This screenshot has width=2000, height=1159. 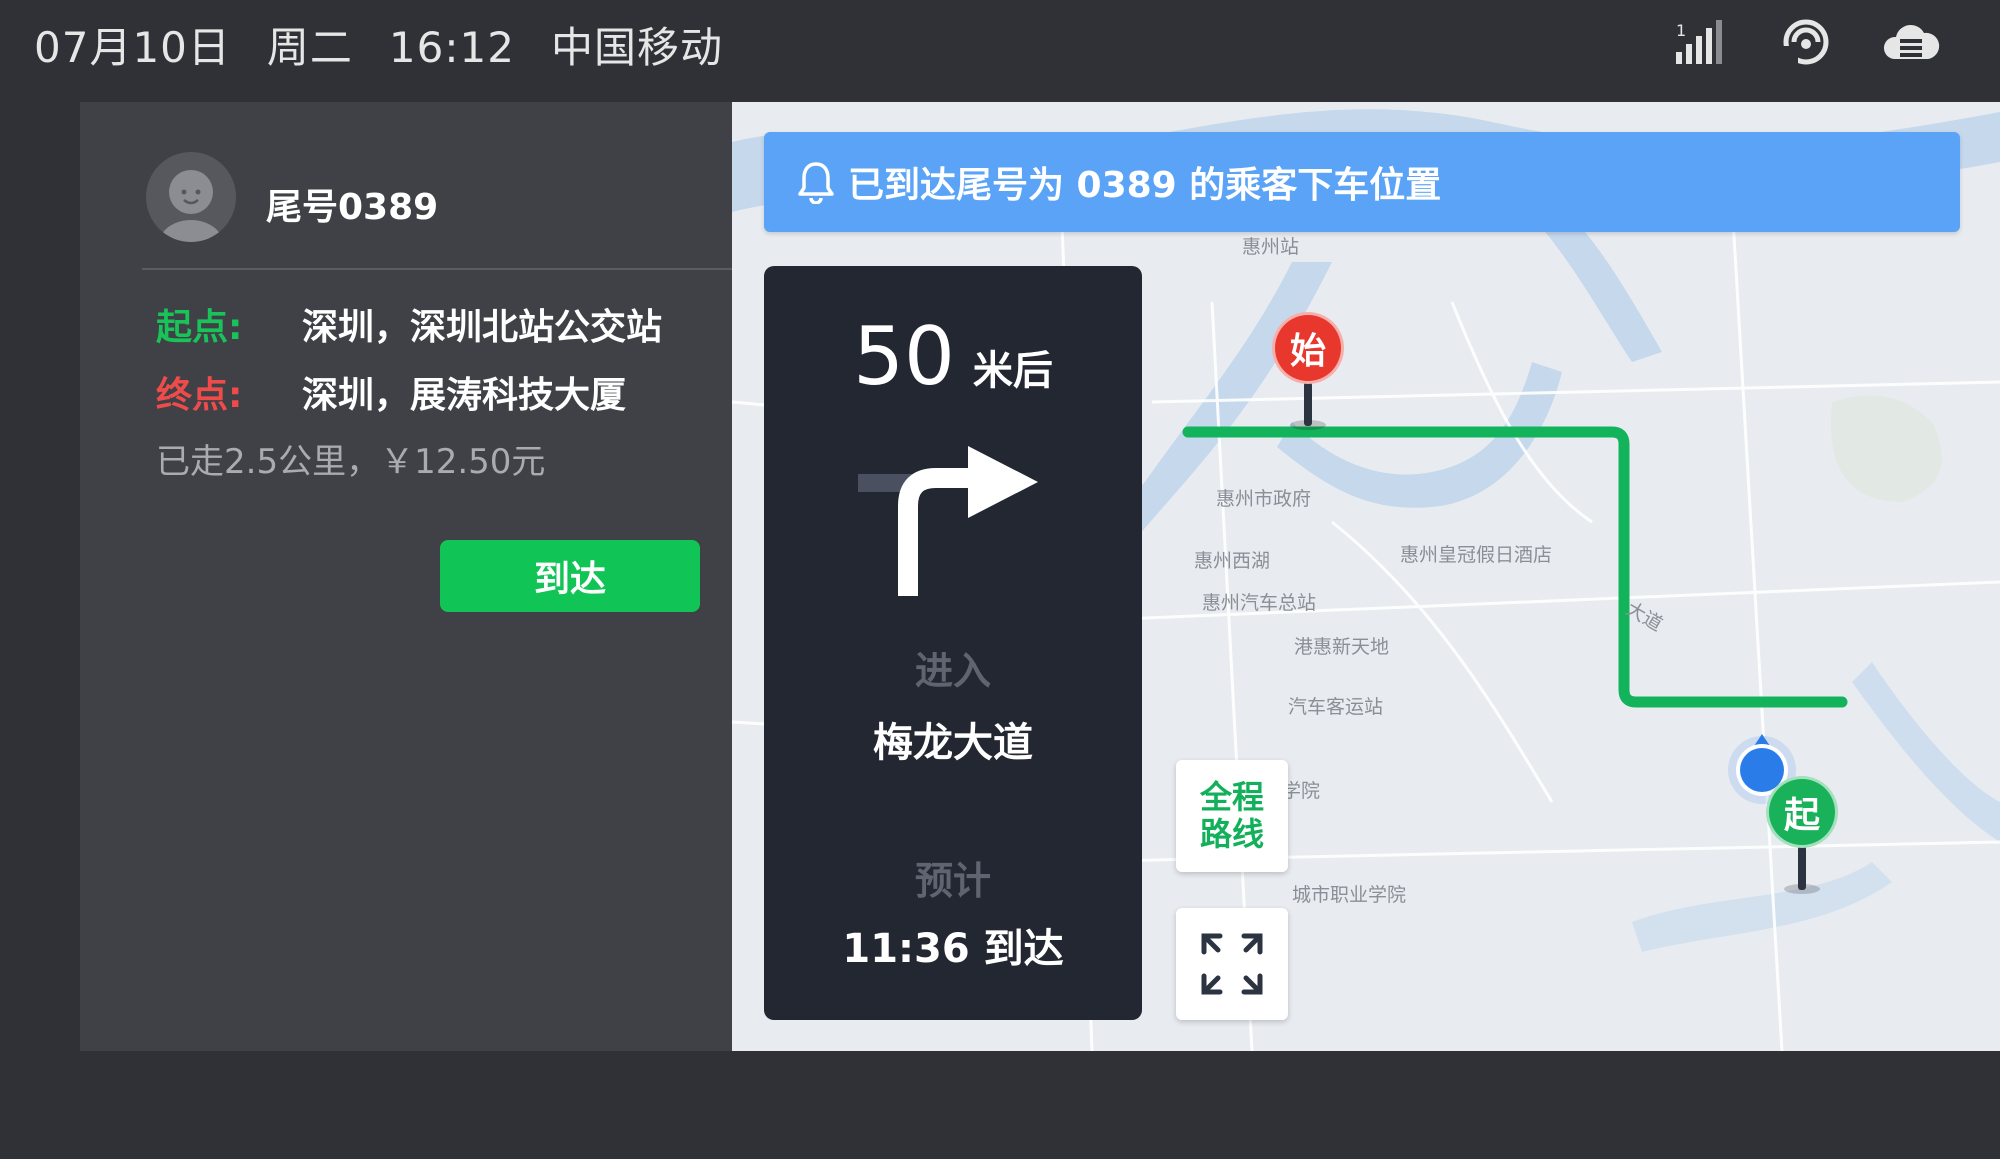 What do you see at coordinates (1336, 707) in the screenshot?
I see `map-label-passenger-station: 汽车客运站` at bounding box center [1336, 707].